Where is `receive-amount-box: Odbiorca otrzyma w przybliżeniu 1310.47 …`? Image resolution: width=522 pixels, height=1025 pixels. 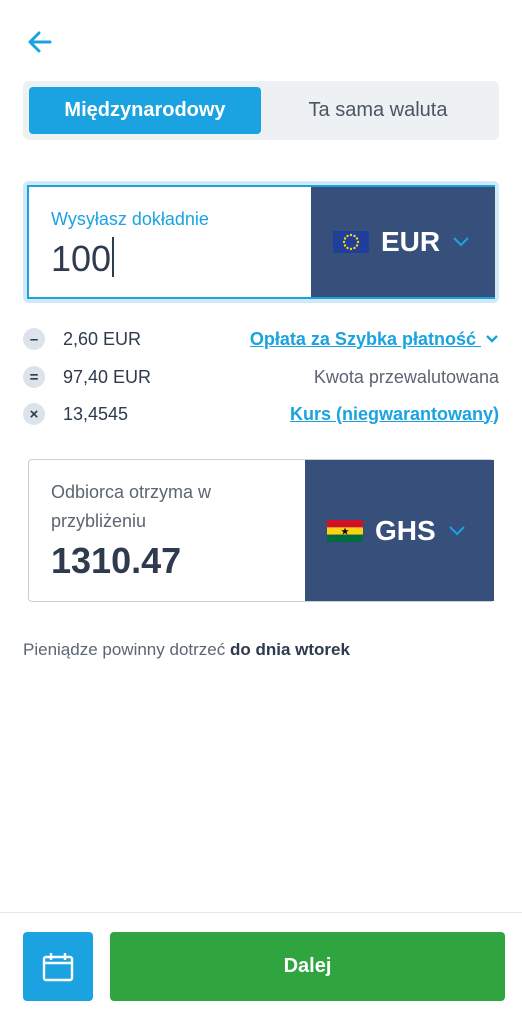 receive-amount-box: Odbiorca otrzyma w przybliżeniu 1310.47 … is located at coordinates (261, 530).